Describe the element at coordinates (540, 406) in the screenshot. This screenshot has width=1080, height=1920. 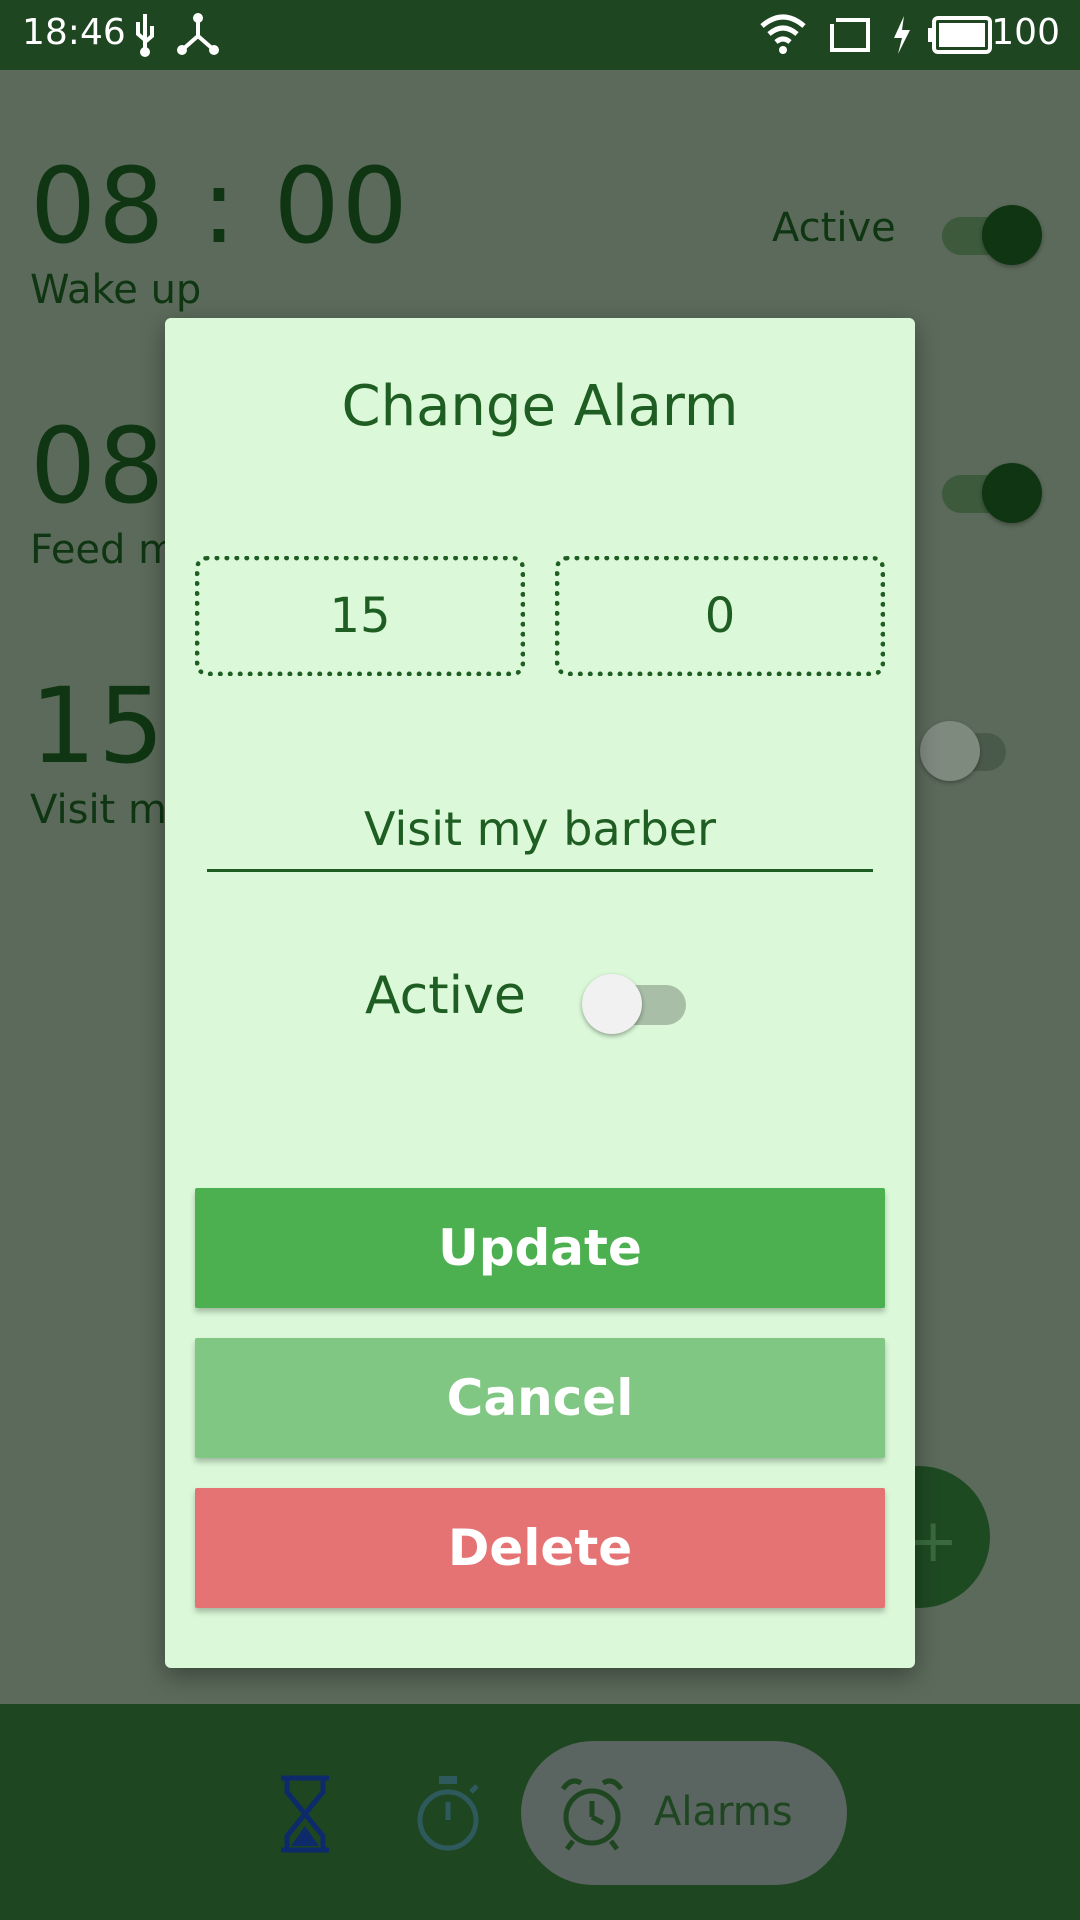
I see `dialog-title: Change Alarm` at that location.